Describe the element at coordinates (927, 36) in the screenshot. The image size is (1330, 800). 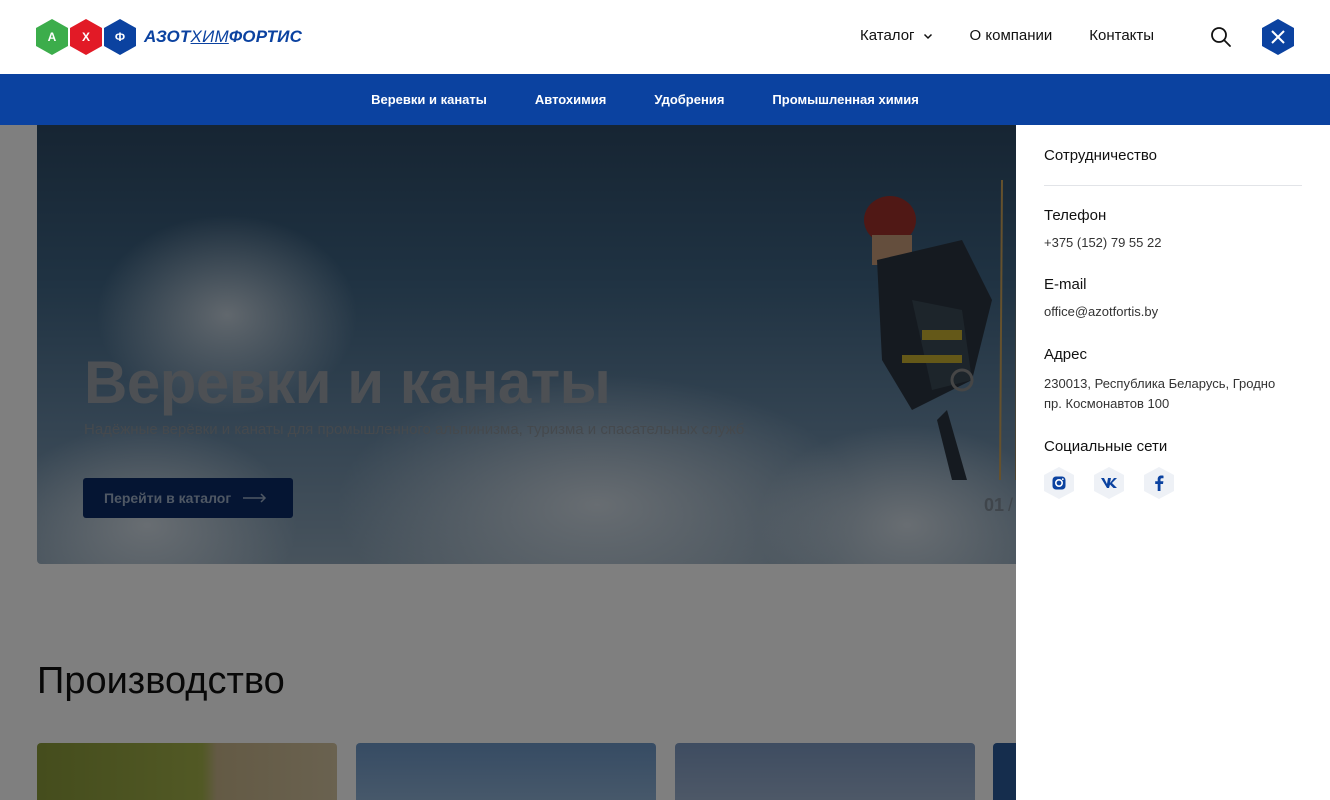
I see `chevron-down-icon` at that location.